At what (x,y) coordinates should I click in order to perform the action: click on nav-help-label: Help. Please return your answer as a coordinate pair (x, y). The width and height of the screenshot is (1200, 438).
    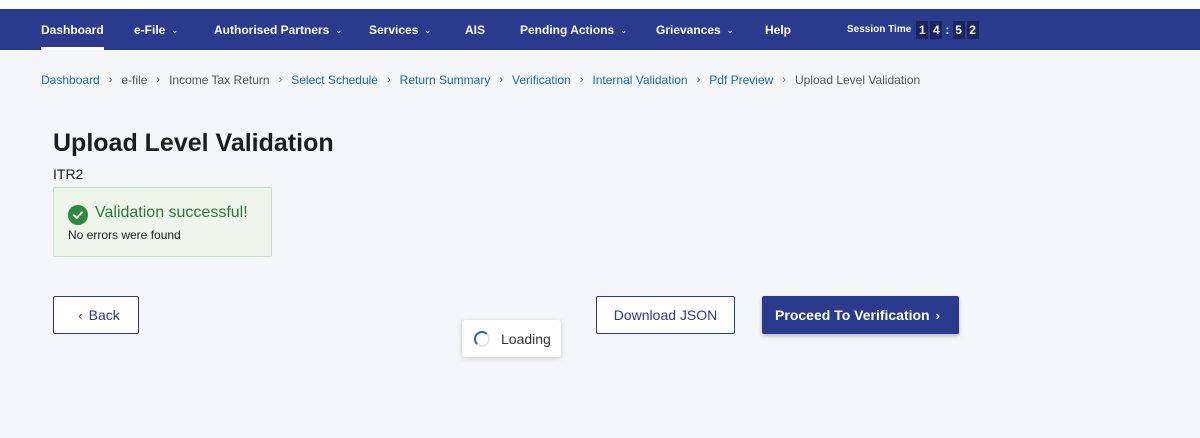
    Looking at the image, I should click on (778, 29).